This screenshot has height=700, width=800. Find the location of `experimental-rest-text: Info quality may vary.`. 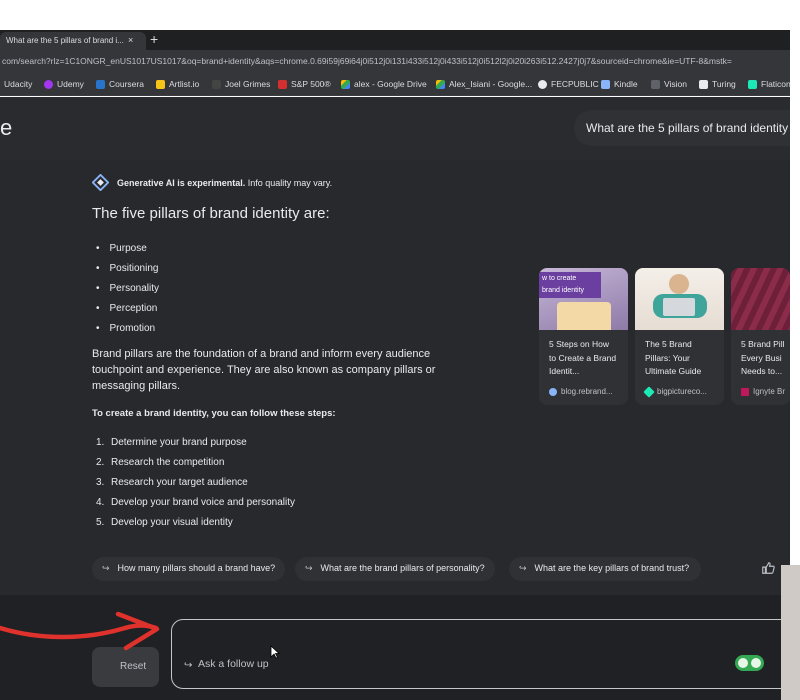

experimental-rest-text: Info quality may vary. is located at coordinates (289, 182).